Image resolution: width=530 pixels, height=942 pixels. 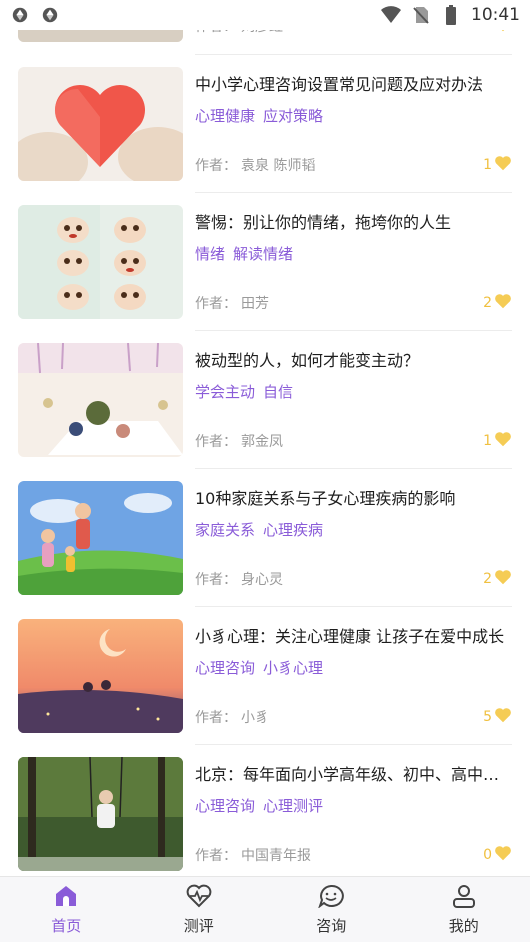 What do you see at coordinates (265, 688) in the screenshot?
I see `list-item: 小豸心理：关注心理健康 让孩子在爱中成长 心理咨询 小豸心理 作者： 小豸 5` at bounding box center [265, 688].